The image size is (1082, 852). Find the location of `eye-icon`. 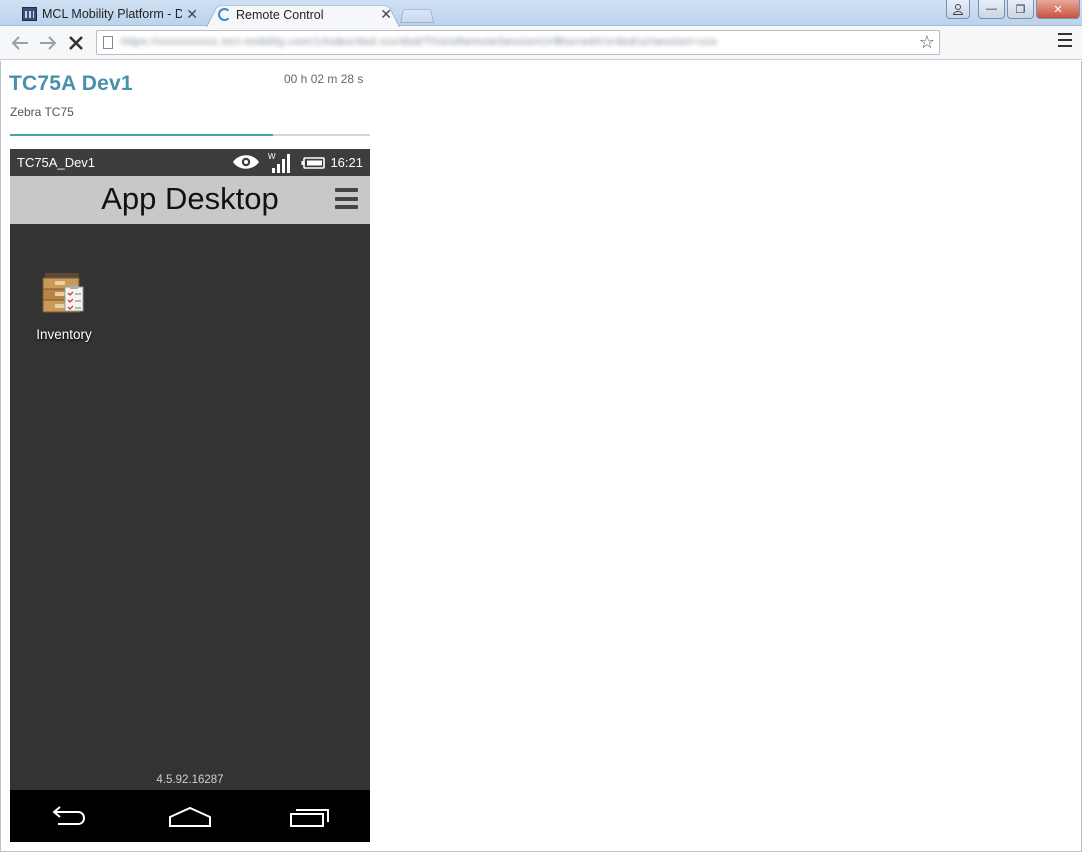

eye-icon is located at coordinates (246, 162).